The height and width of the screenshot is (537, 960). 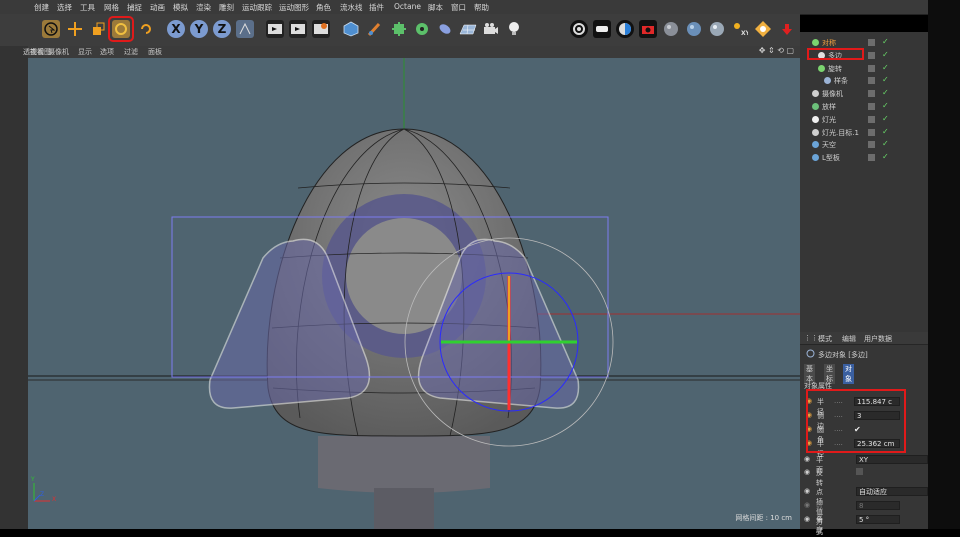 I want to click on menu-item: 脚本, so click(x=435, y=7).